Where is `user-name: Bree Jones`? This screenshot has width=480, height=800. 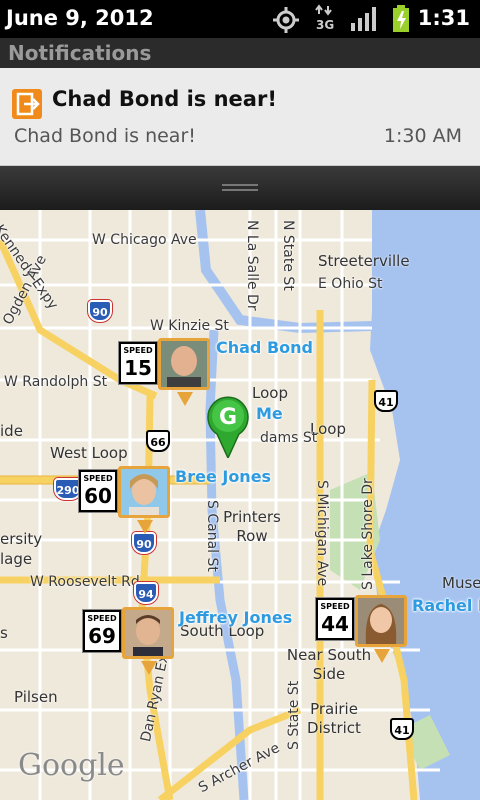
user-name: Bree Jones is located at coordinates (223, 476).